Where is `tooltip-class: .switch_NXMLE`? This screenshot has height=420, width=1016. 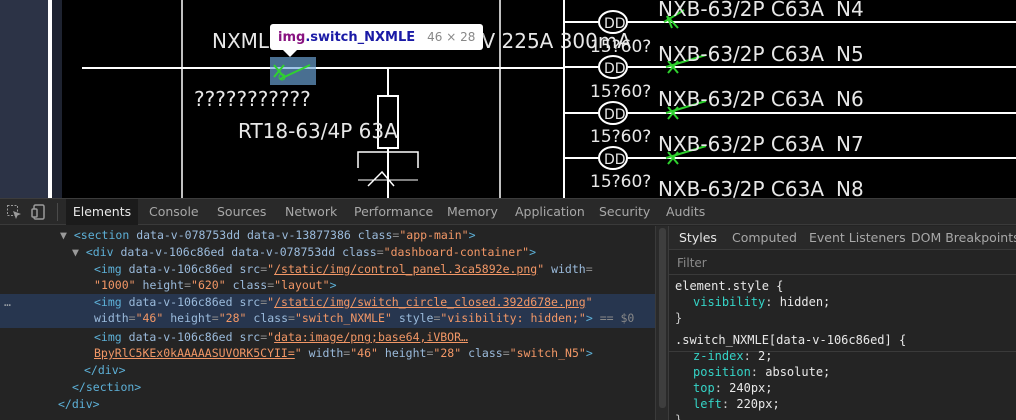
tooltip-class: .switch_NXMLE is located at coordinates (360, 37).